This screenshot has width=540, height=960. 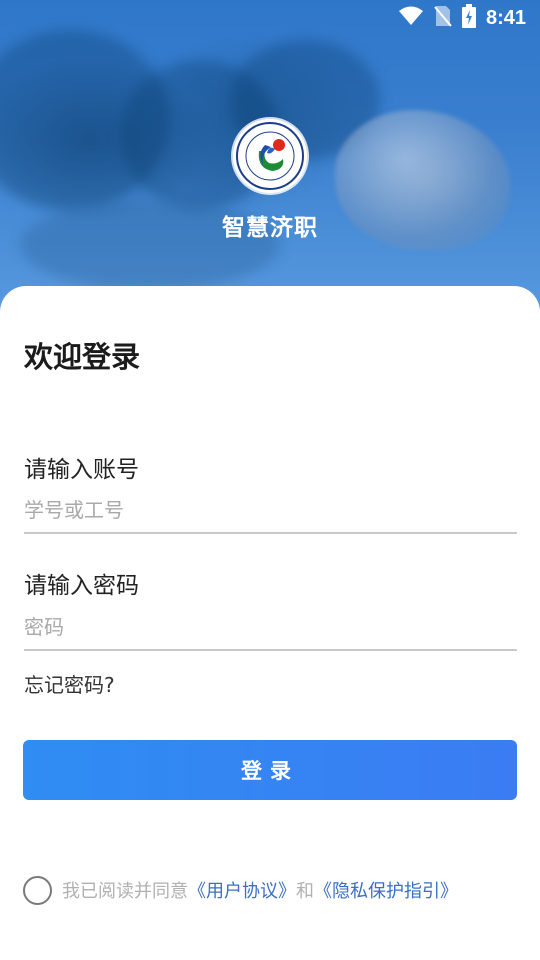 I want to click on forgot-password-link: 忘记密码?, so click(x=69, y=683).